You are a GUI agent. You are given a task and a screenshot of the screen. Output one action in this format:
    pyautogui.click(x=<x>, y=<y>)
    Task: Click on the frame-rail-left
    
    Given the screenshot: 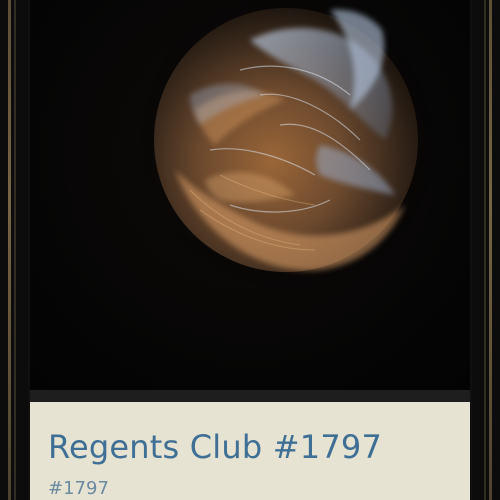 What is the action you would take?
    pyautogui.click(x=14, y=250)
    